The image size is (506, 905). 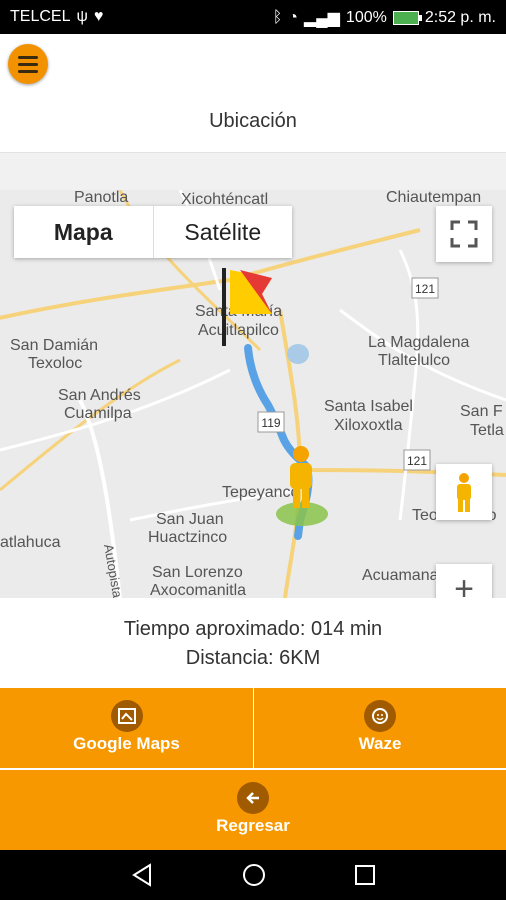 What do you see at coordinates (84, 232) in the screenshot?
I see `map-type-mapa: Mapa` at bounding box center [84, 232].